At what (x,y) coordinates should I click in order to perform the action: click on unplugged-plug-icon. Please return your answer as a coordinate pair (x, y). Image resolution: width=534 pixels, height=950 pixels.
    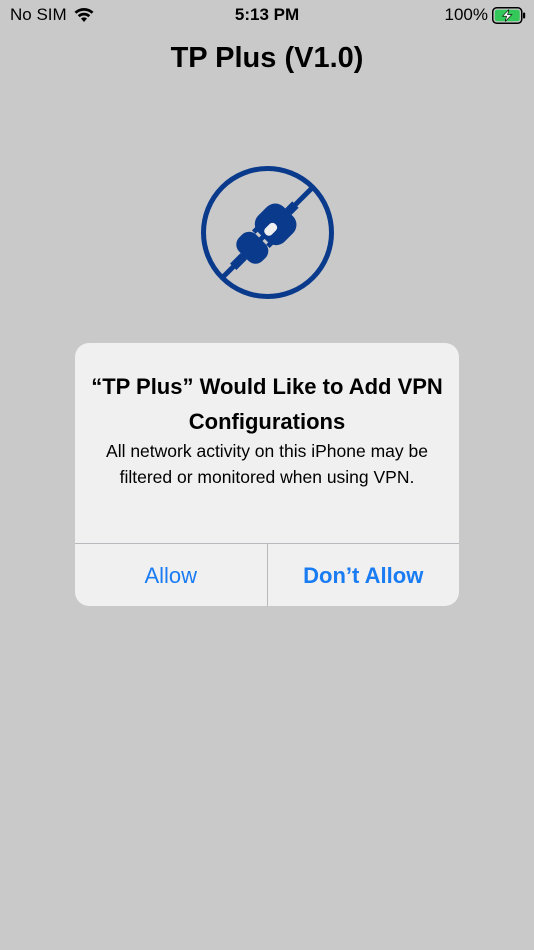
    Looking at the image, I should click on (267, 232).